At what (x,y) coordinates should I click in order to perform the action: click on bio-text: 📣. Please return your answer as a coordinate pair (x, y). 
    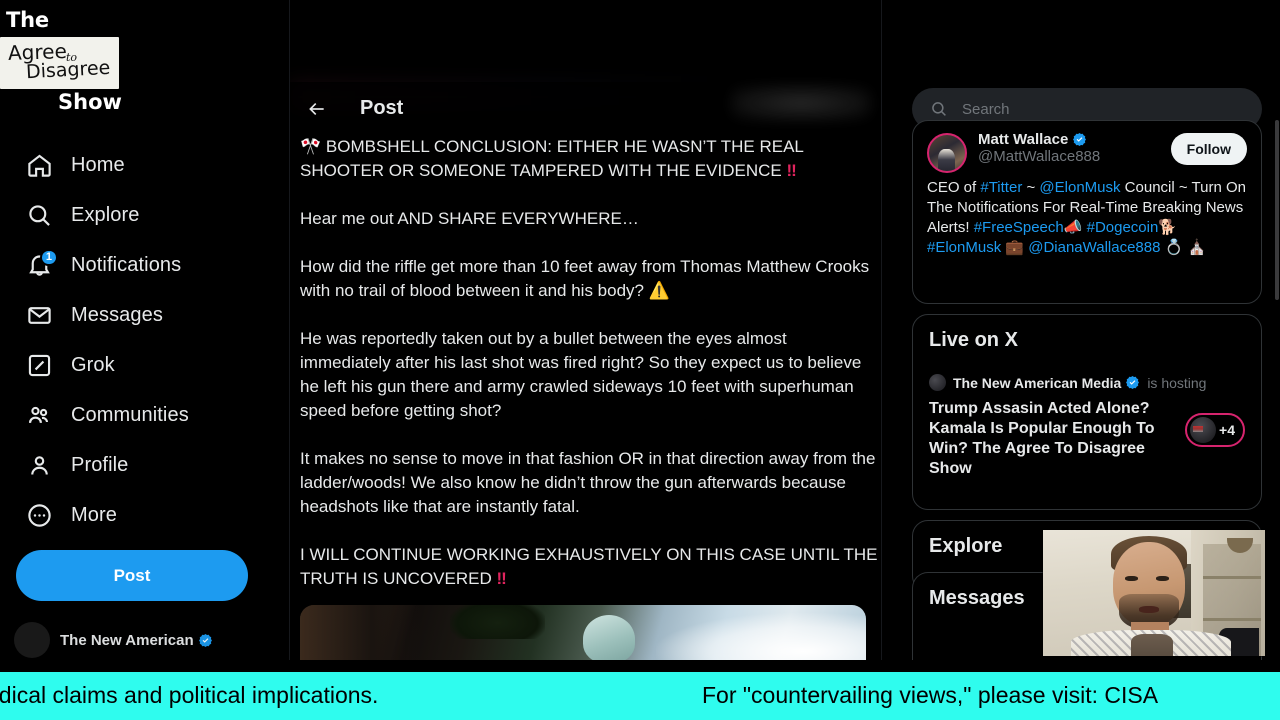
    Looking at the image, I should click on (1075, 227).